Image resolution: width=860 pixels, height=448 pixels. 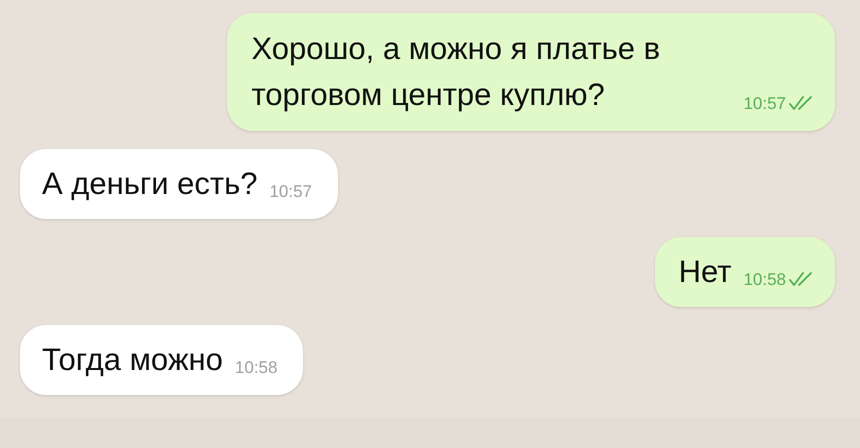 What do you see at coordinates (150, 184) in the screenshot?
I see `message-text: А деньги есть?` at bounding box center [150, 184].